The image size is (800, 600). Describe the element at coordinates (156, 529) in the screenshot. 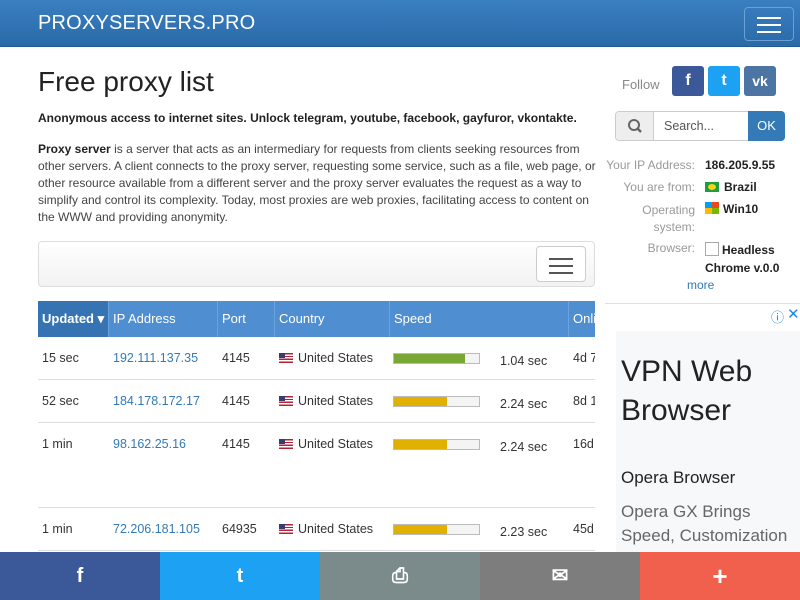

I see `cell-ip: 72.206.181.105` at that location.